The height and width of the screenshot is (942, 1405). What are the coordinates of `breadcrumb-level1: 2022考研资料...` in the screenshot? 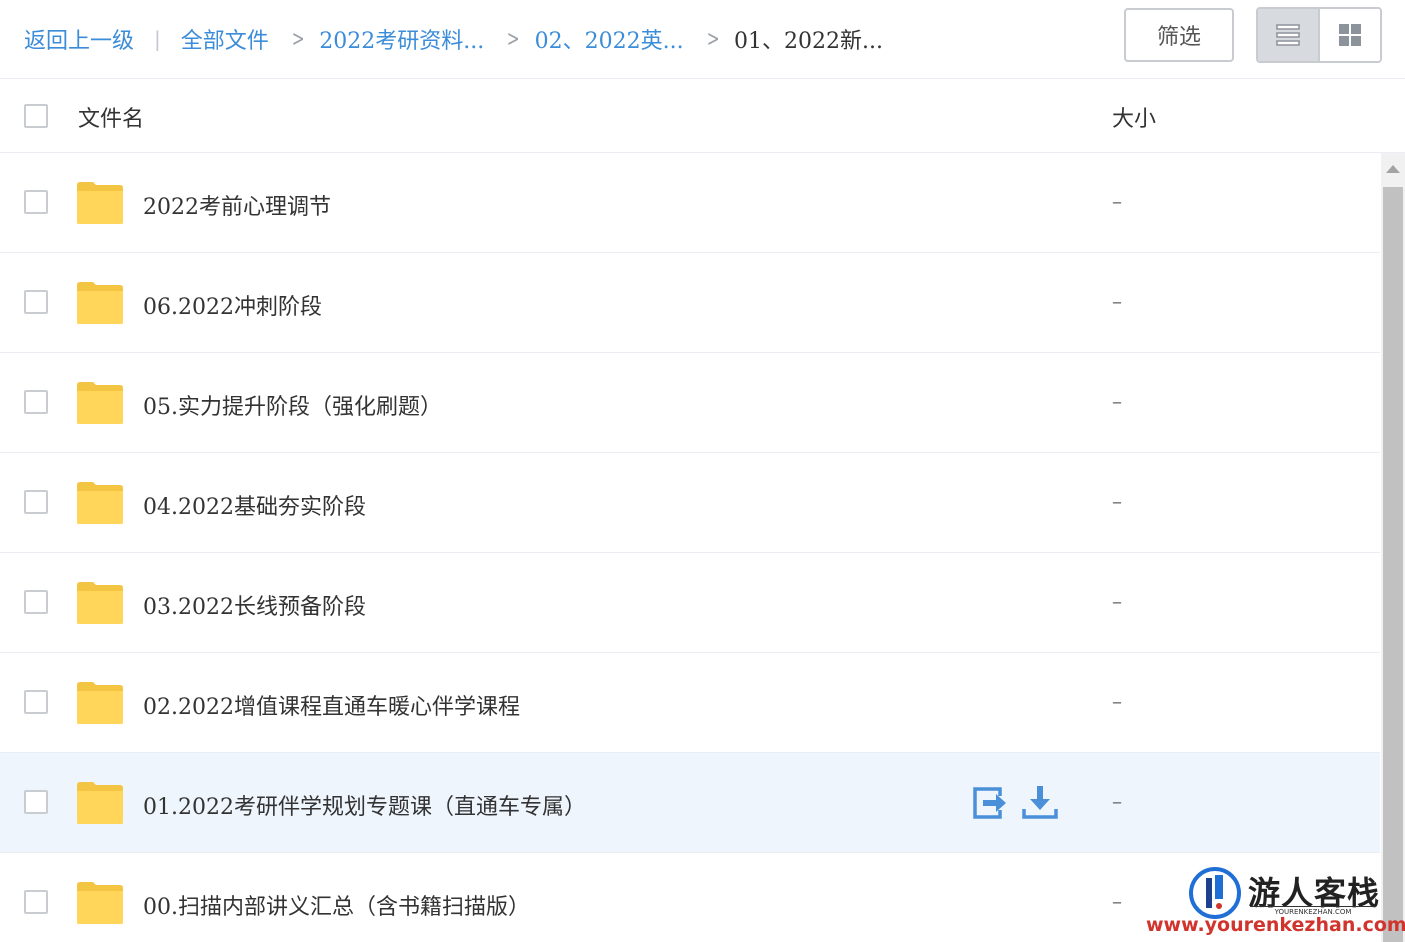 It's located at (401, 39).